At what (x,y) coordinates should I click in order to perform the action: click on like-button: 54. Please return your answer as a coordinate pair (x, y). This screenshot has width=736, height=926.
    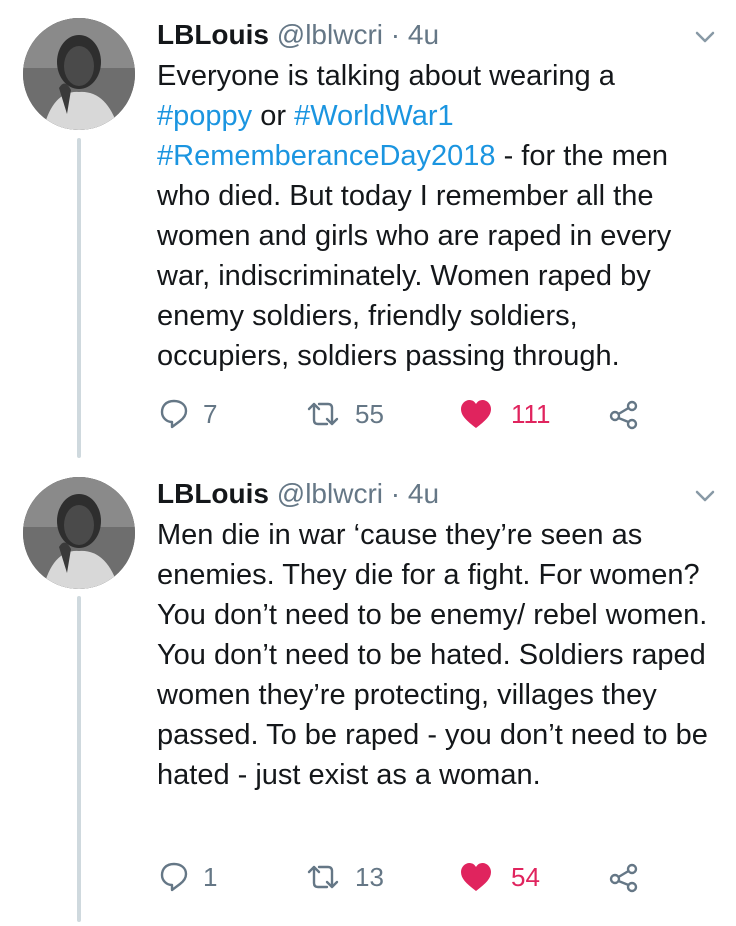
    Looking at the image, I should click on (499, 877).